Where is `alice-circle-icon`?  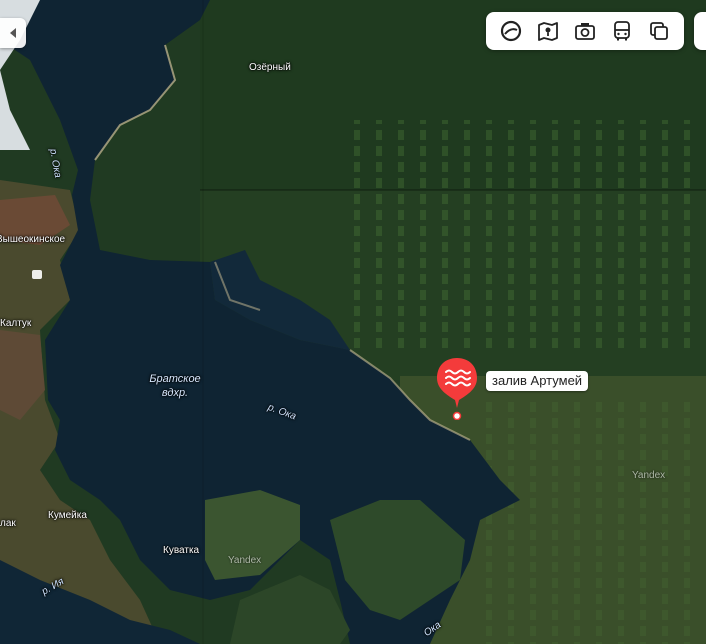 alice-circle-icon is located at coordinates (510, 31).